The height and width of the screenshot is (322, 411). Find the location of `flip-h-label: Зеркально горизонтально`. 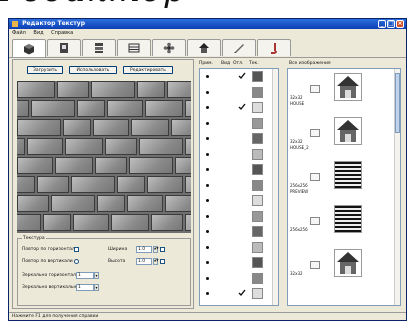

flip-h-label: Зеркально горизонтально is located at coordinates (53, 275).